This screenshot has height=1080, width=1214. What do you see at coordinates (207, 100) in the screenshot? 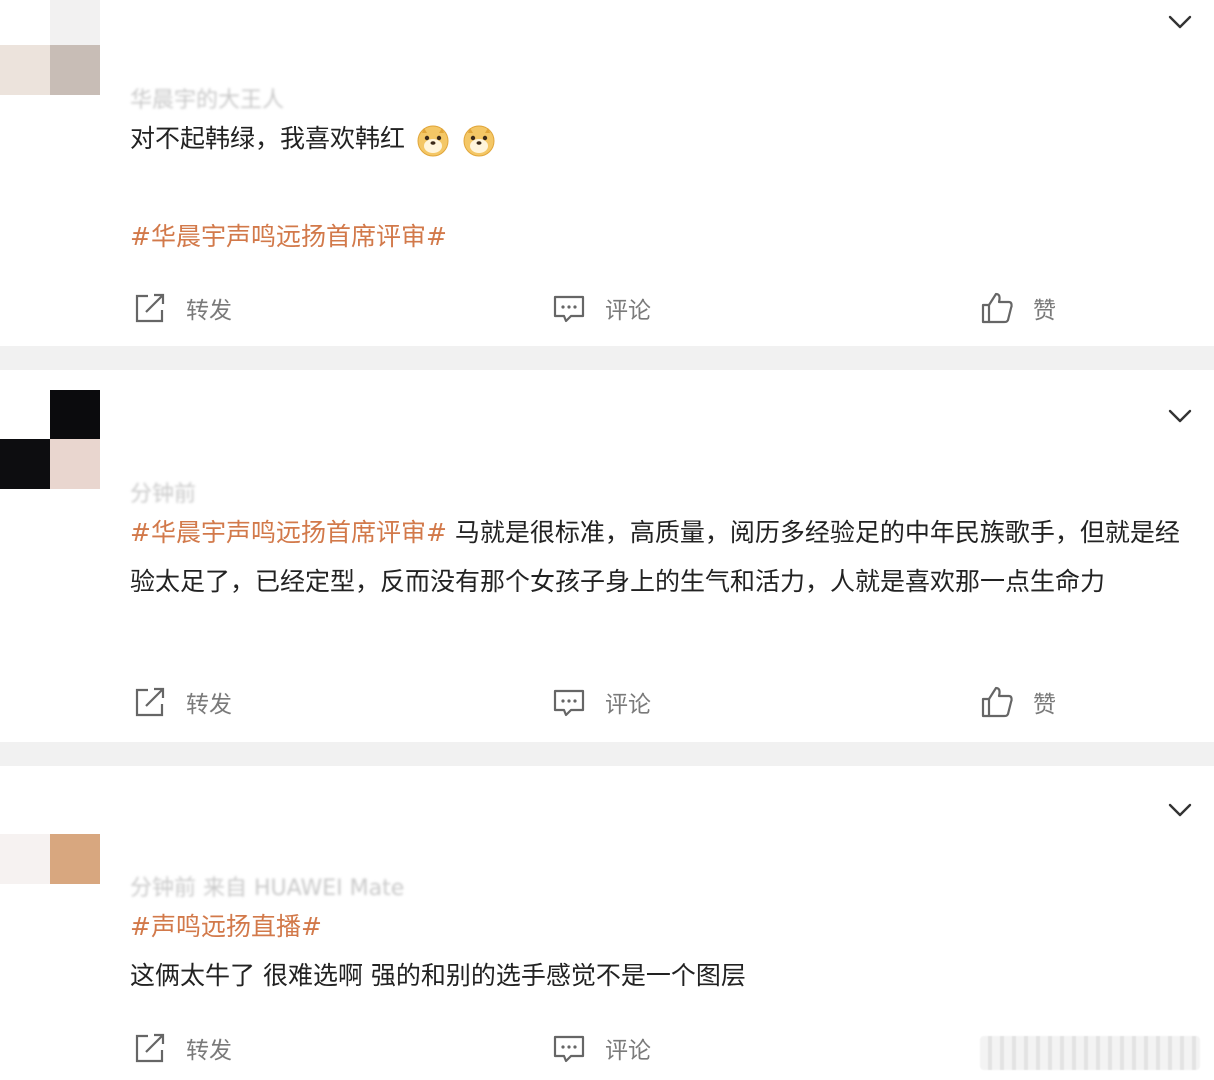
I see `post-meta: 华晨宇的大王人` at bounding box center [207, 100].